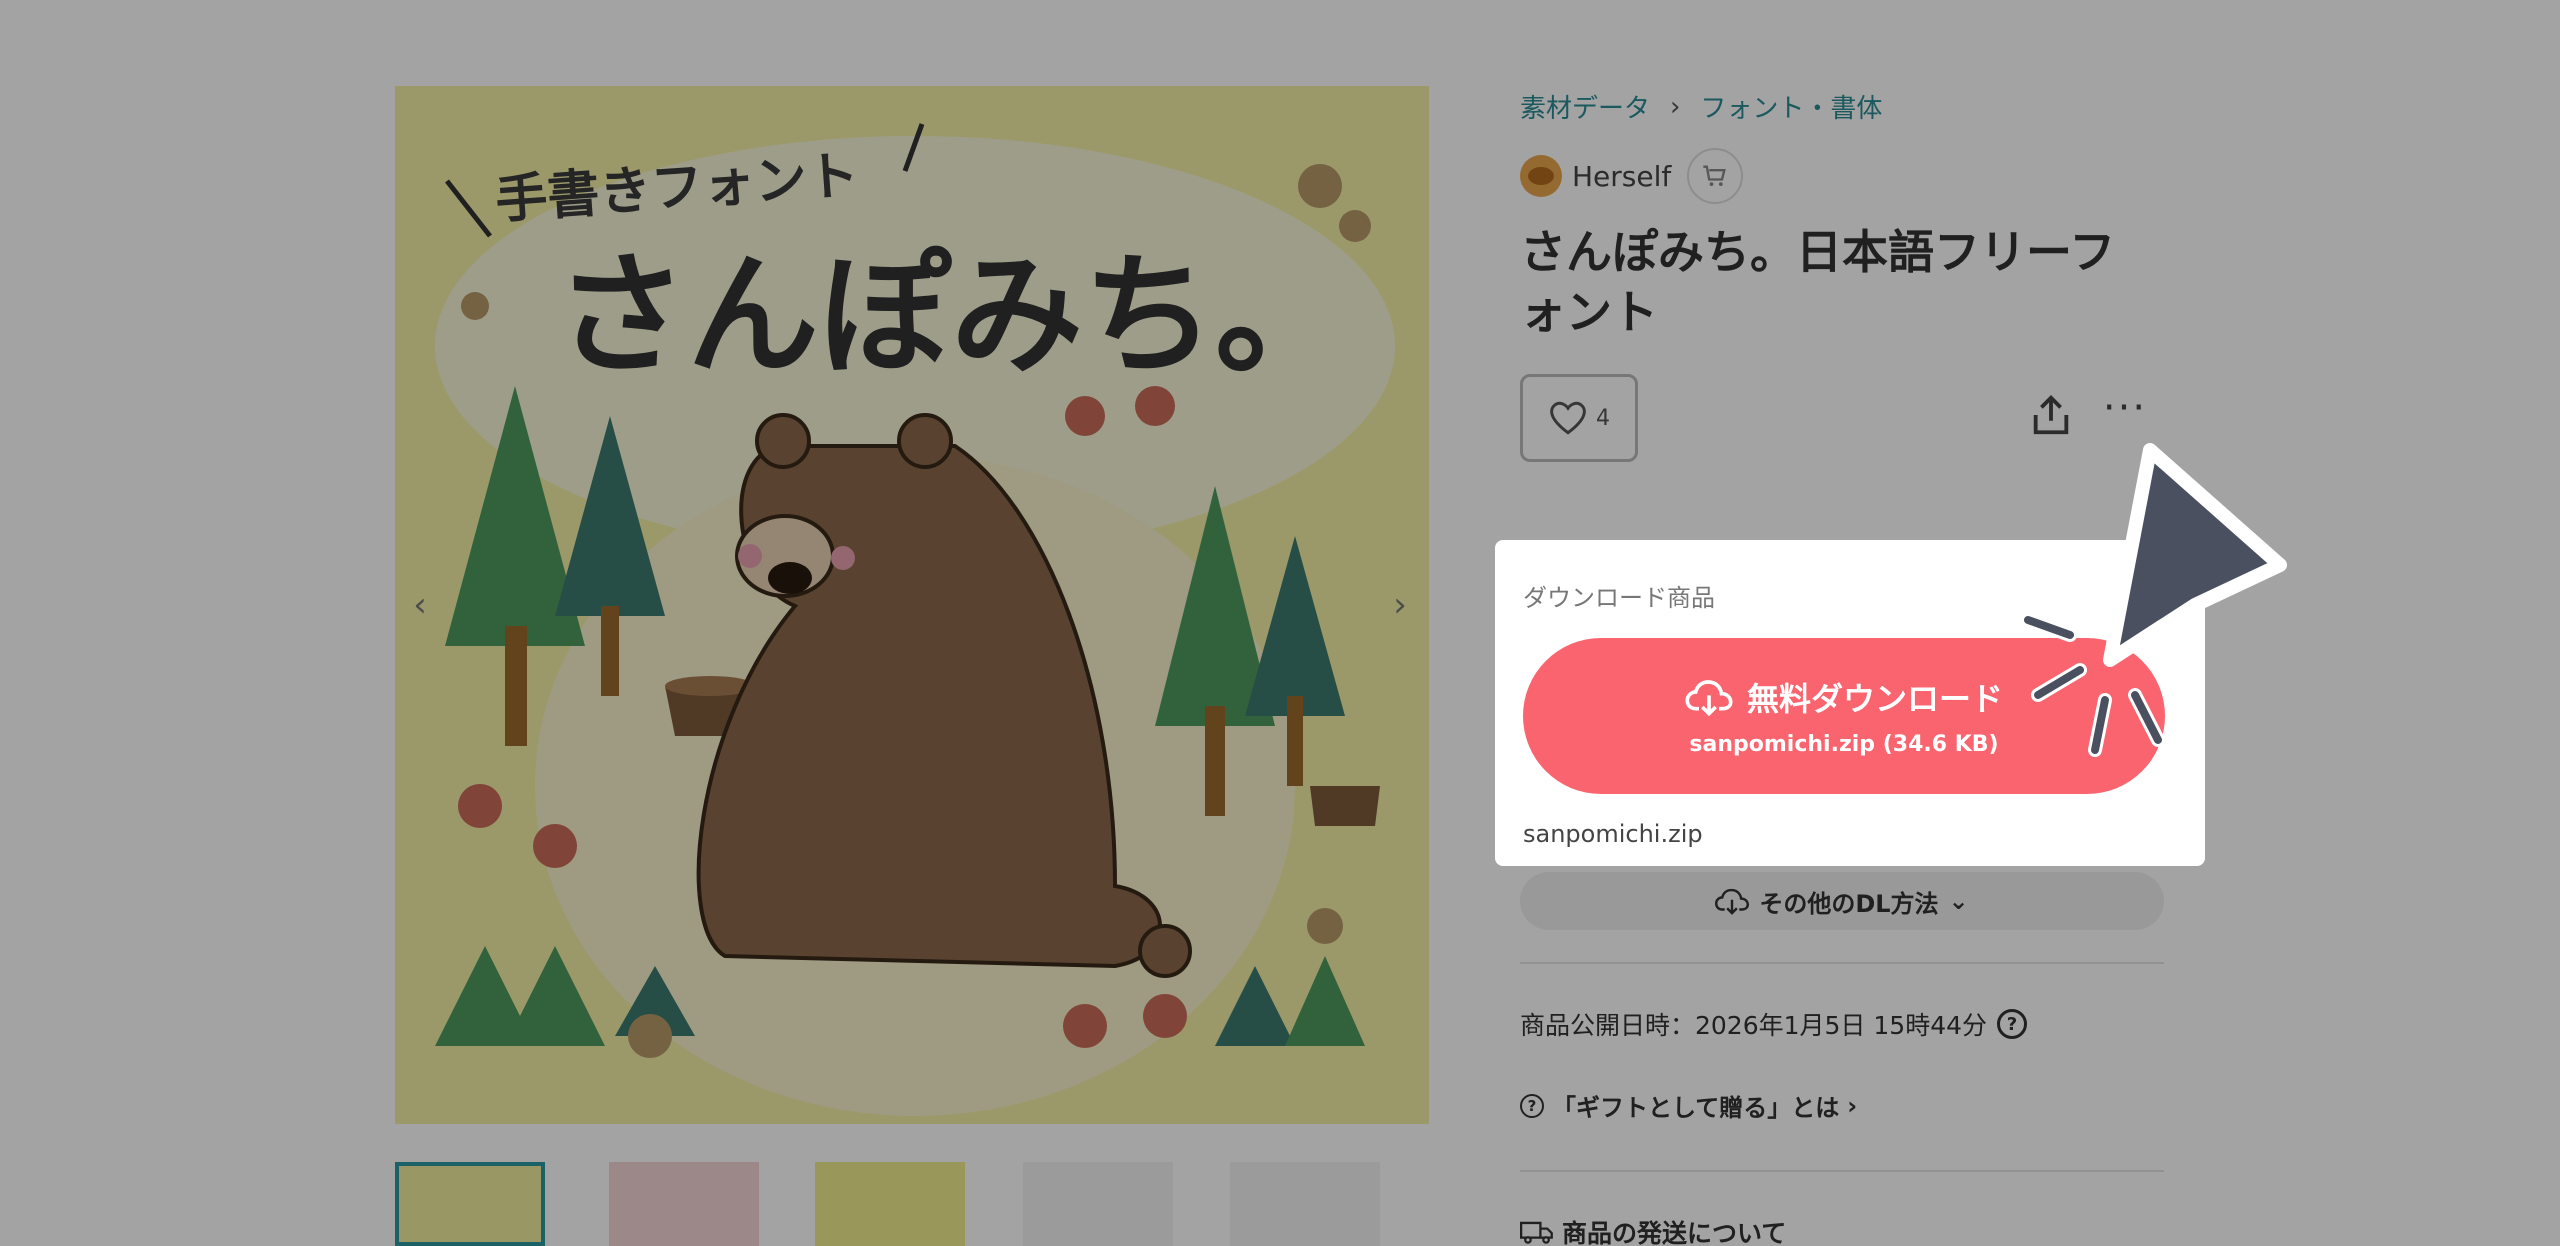 The height and width of the screenshot is (1246, 2560). I want to click on gift-info-label: 「ギフトとして贈る」とは, so click(1696, 1108).